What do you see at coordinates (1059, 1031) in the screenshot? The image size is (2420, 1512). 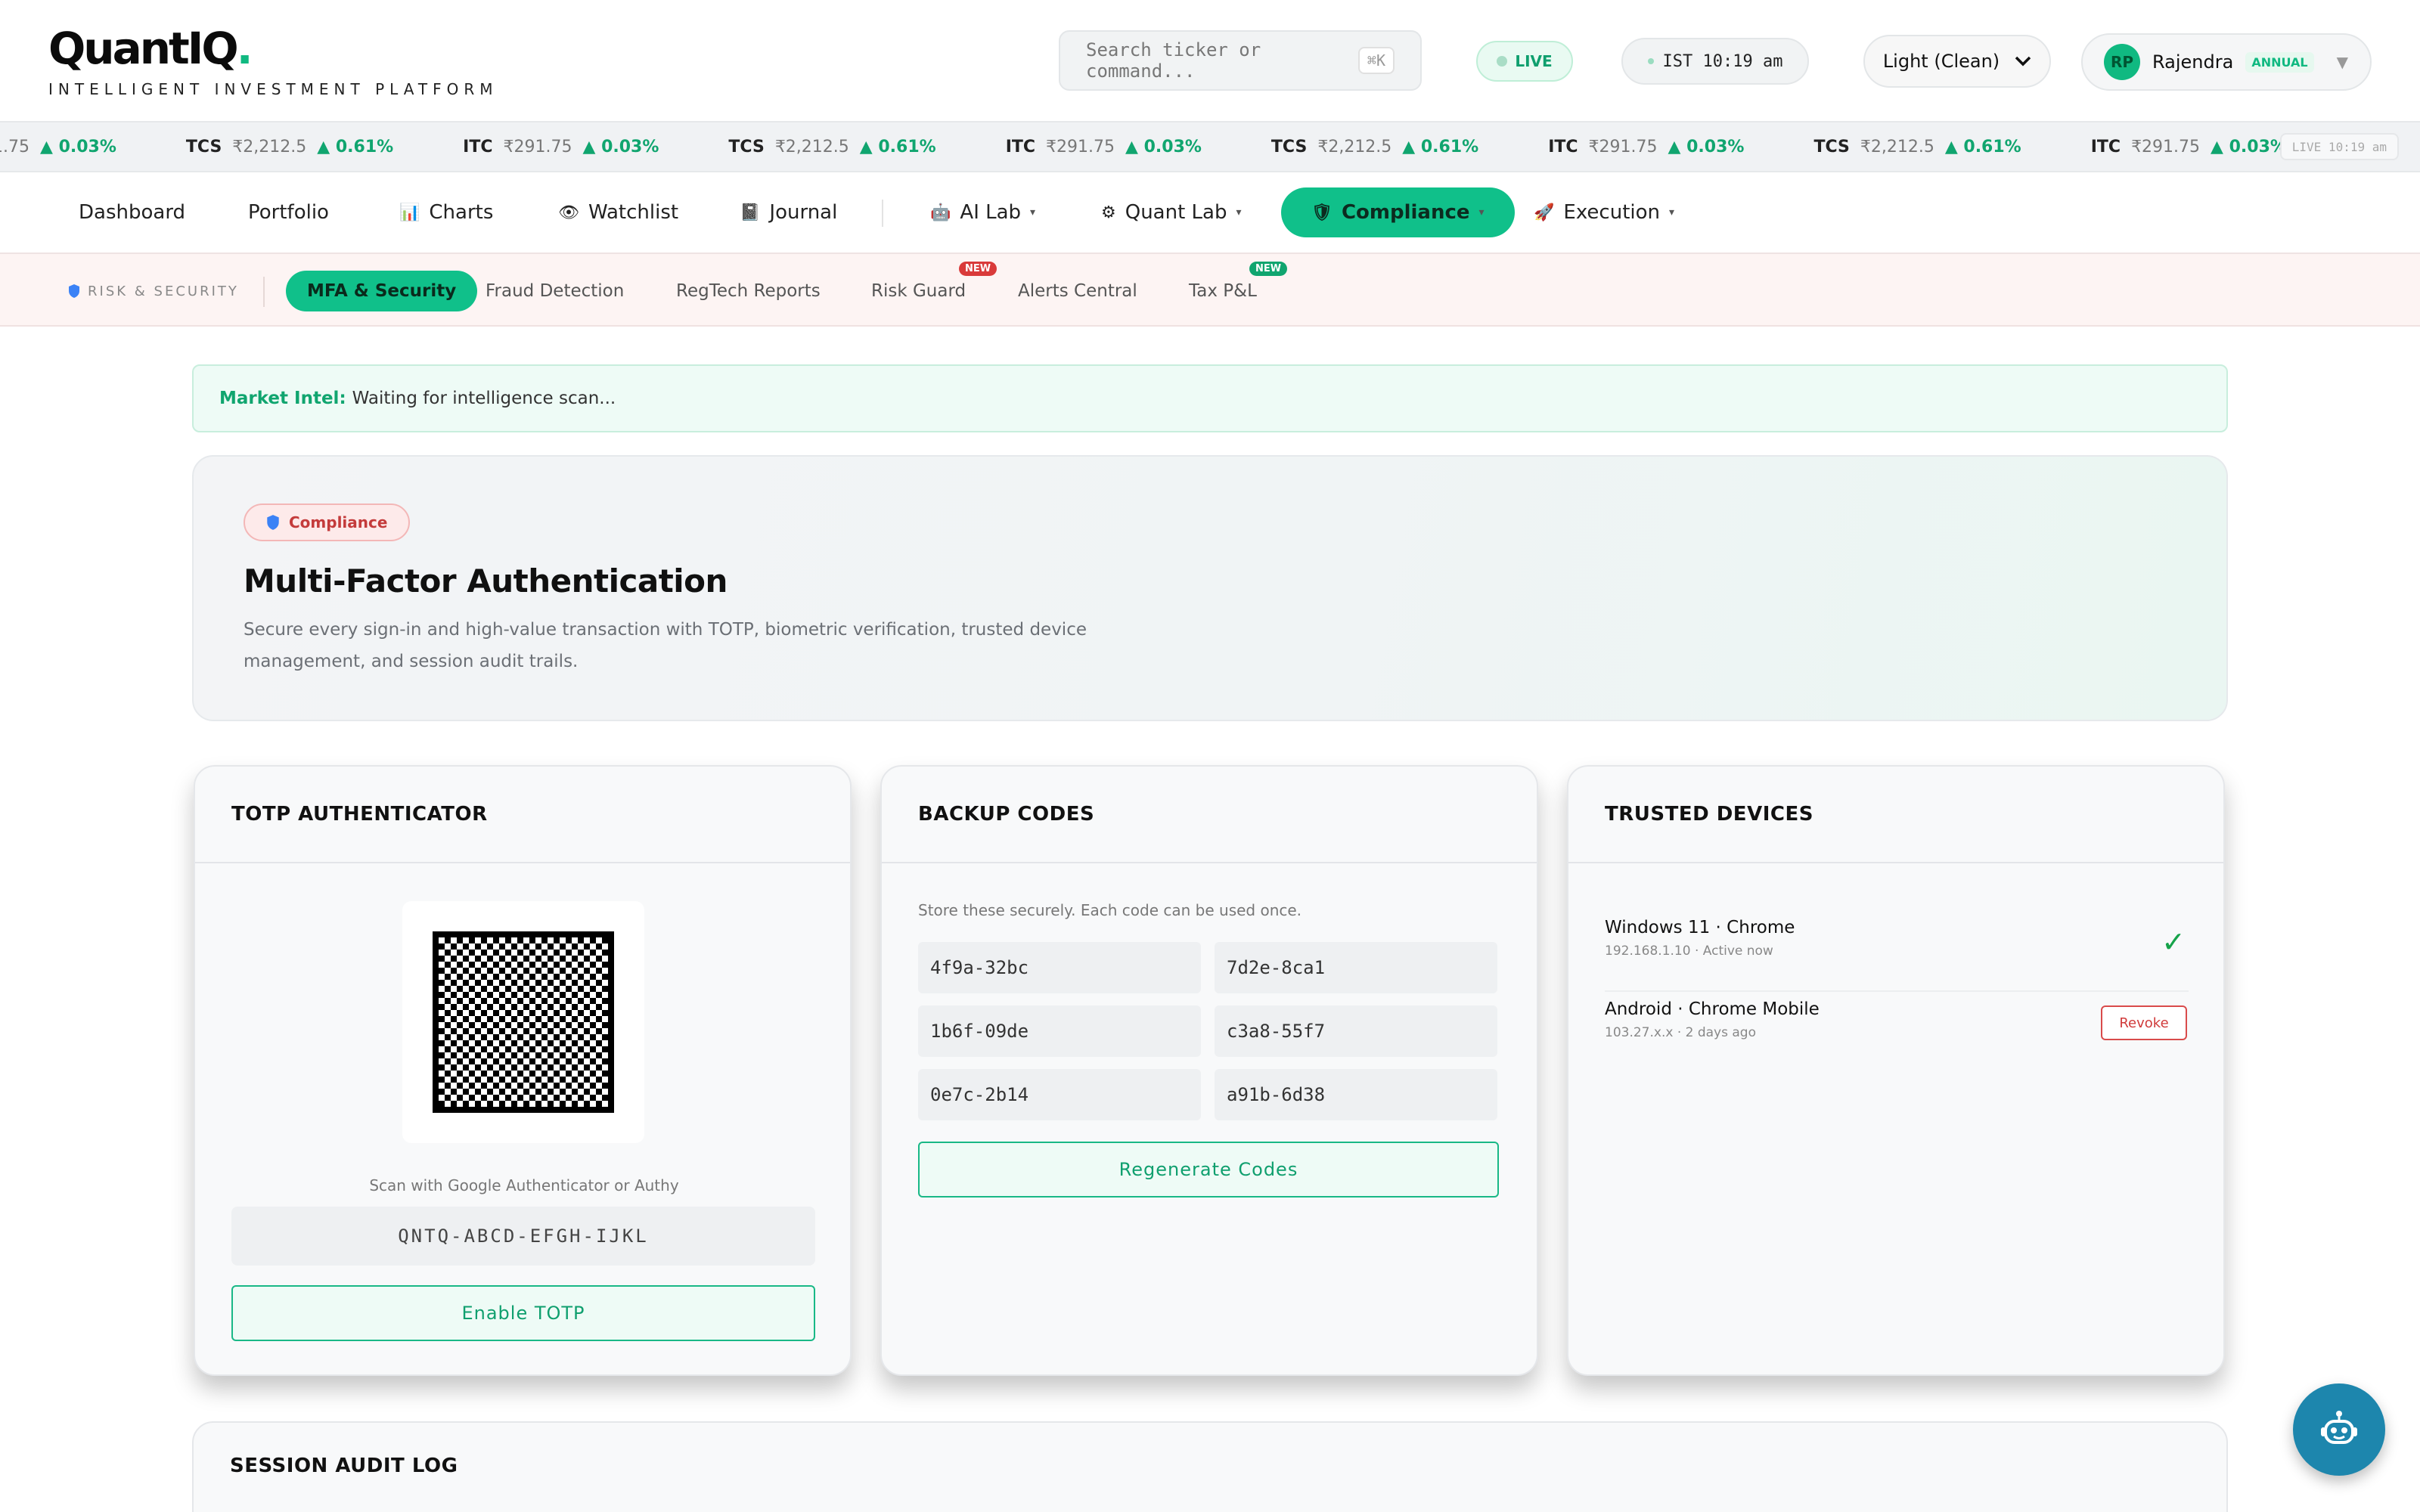 I see `backup-code: 1b6f-09de` at bounding box center [1059, 1031].